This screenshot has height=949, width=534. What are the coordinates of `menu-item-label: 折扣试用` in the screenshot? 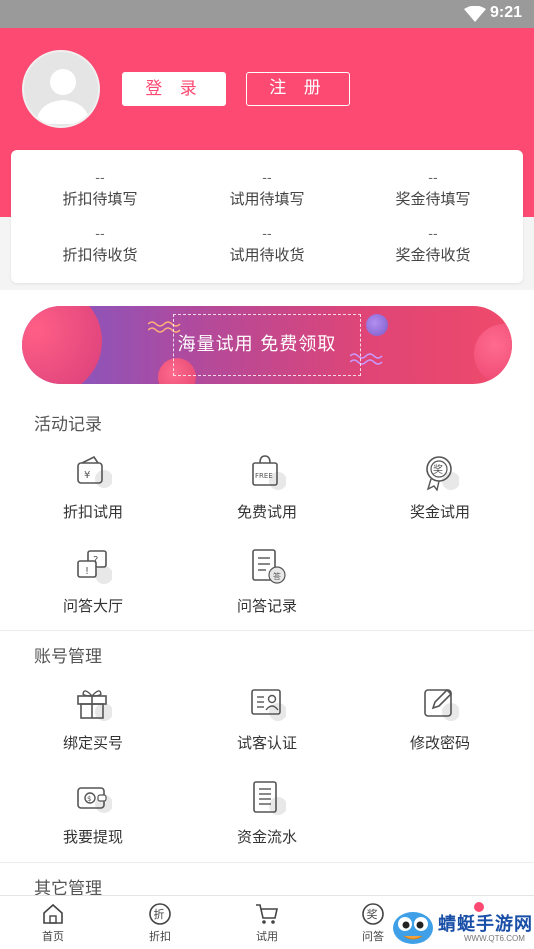 It's located at (92, 512).